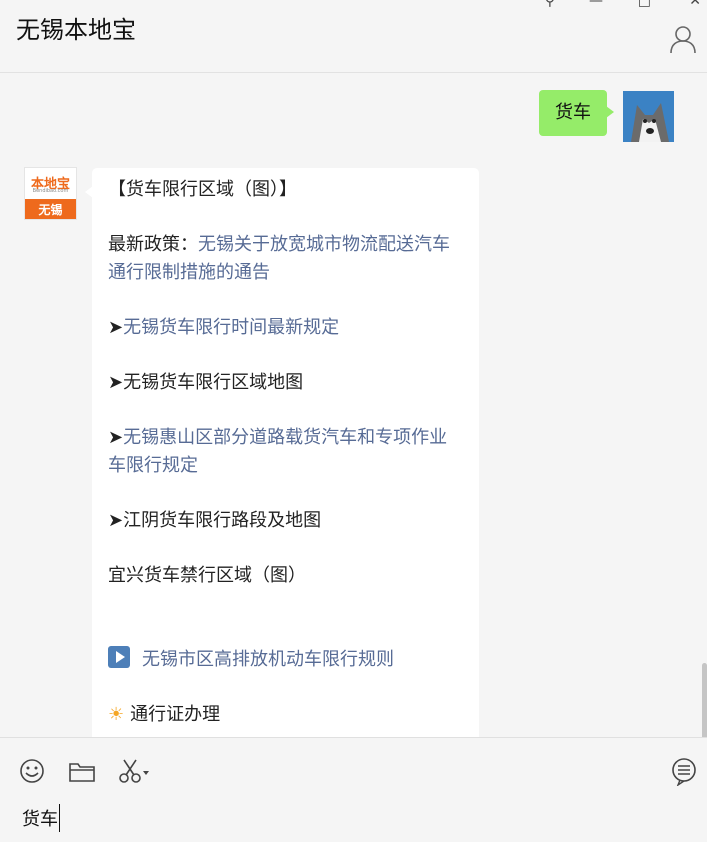 This screenshot has height=842, width=707. Describe the element at coordinates (268, 659) in the screenshot. I see `link-high-emission-rules: 无锡市区高排放机动车限行规则` at that location.